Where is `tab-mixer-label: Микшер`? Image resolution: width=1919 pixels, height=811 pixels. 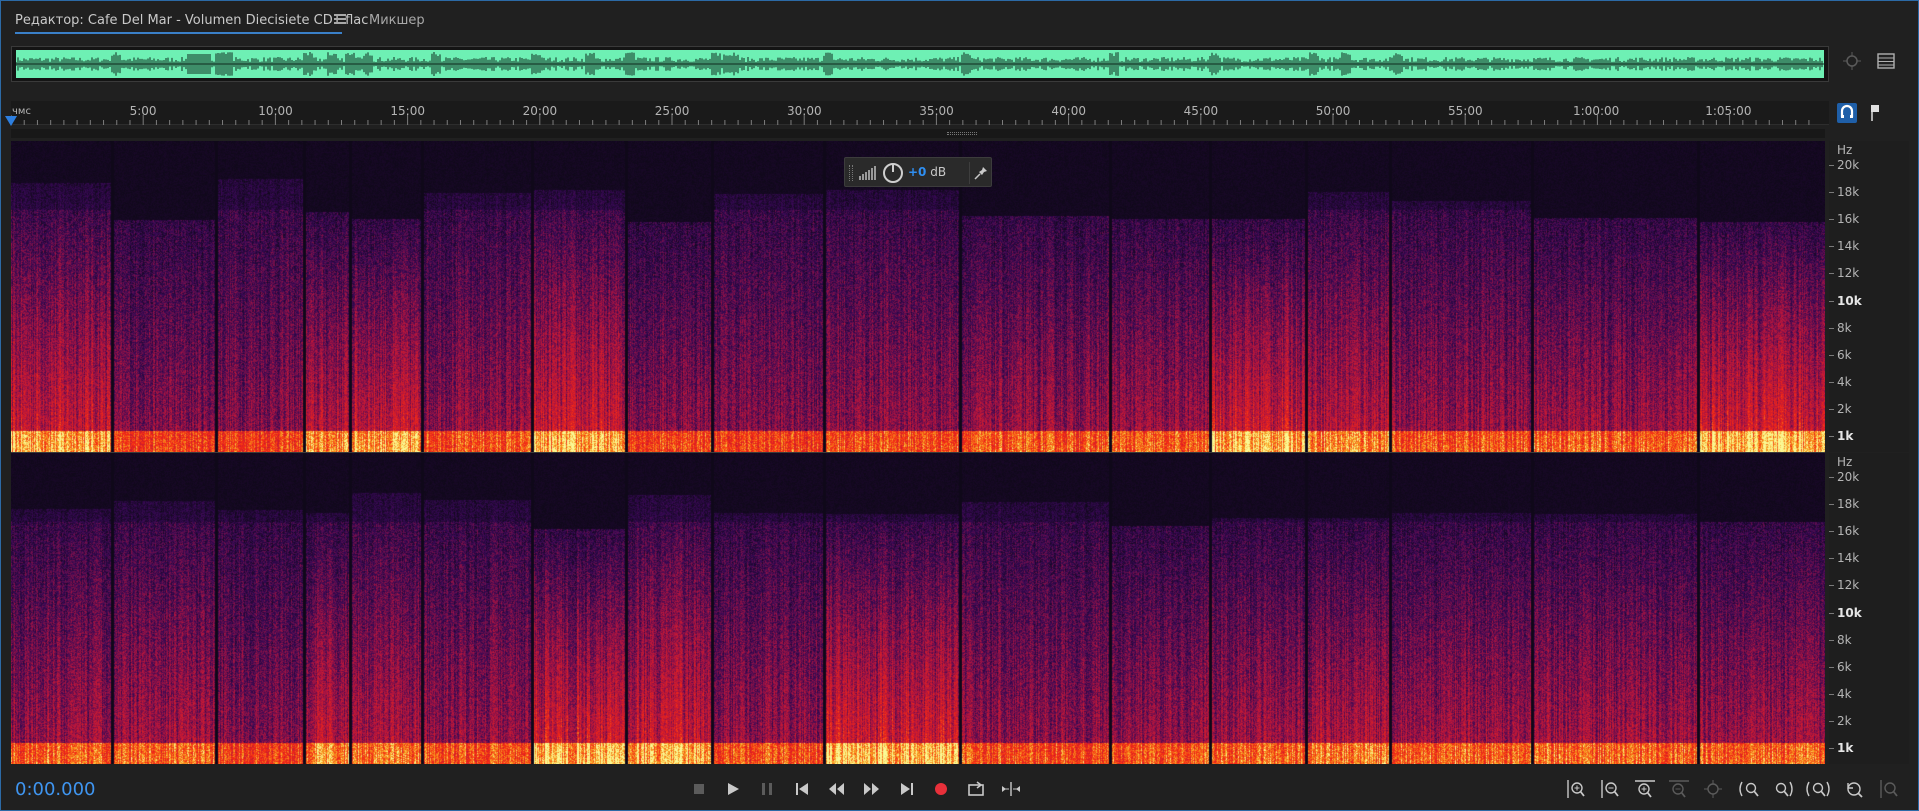
tab-mixer-label: Микшер is located at coordinates (397, 20).